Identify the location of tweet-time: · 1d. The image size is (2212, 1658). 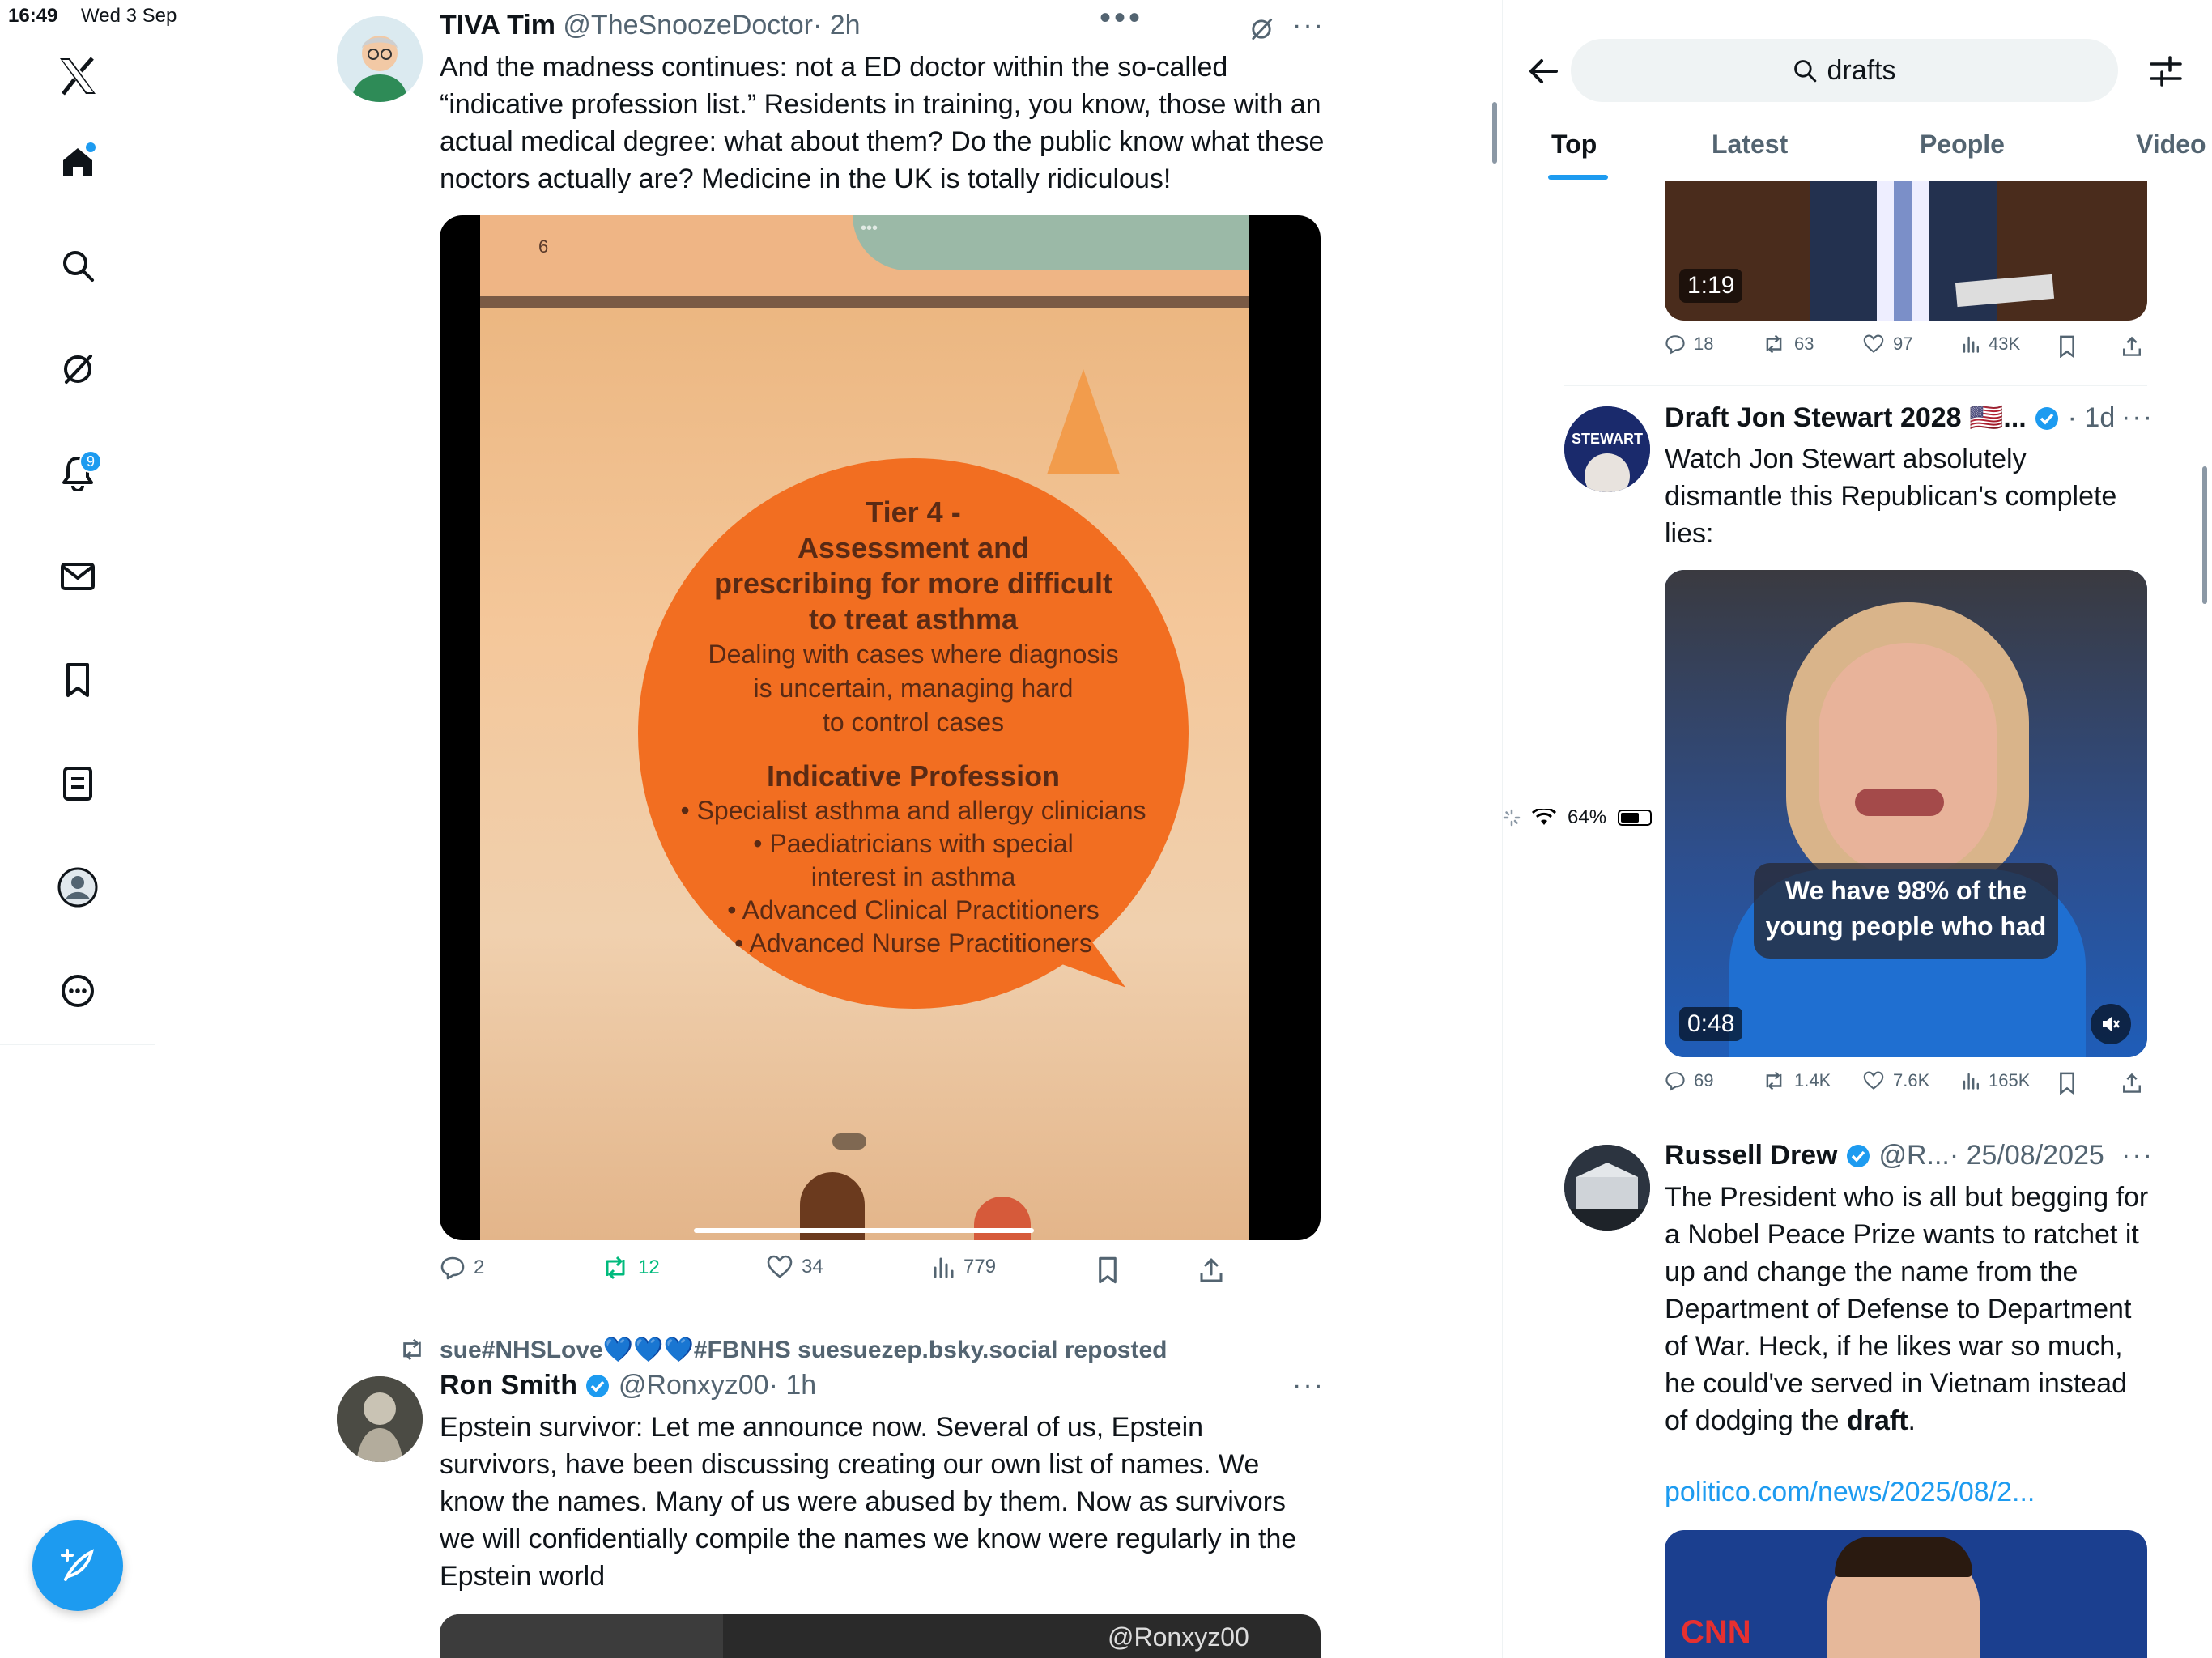
(2092, 417).